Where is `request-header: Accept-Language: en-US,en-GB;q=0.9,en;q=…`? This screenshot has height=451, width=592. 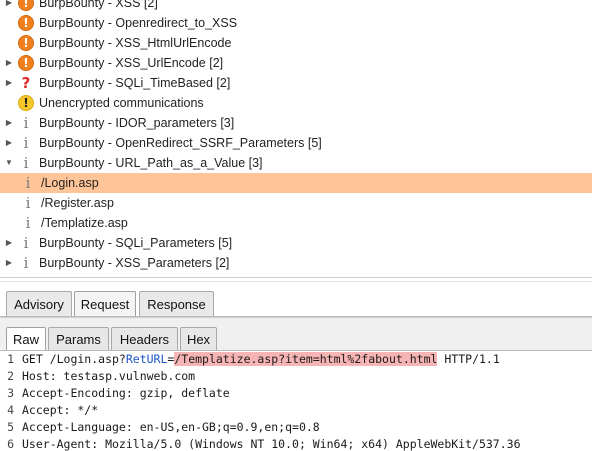 request-header: Accept-Language: en-US,en-GB;q=0.9,en;q=… is located at coordinates (171, 427).